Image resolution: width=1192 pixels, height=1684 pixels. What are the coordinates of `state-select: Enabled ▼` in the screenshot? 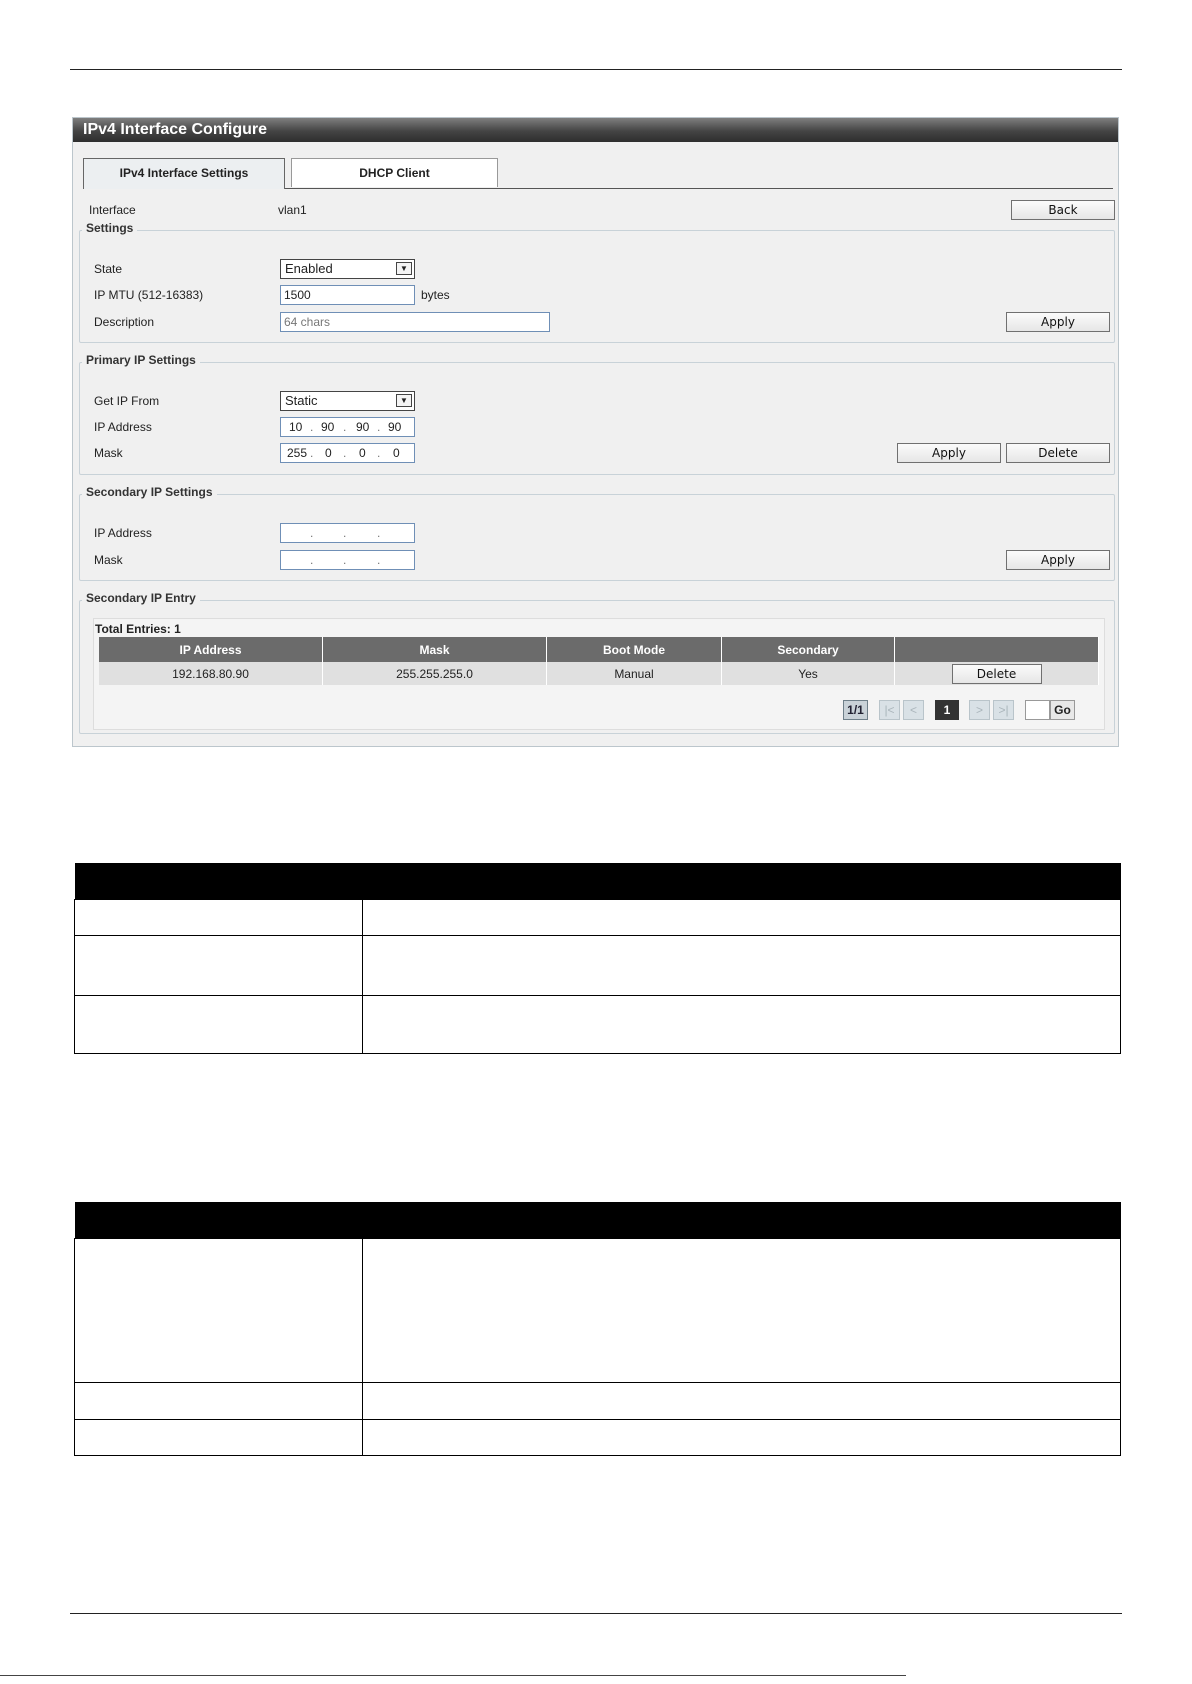 It's located at (347, 269).